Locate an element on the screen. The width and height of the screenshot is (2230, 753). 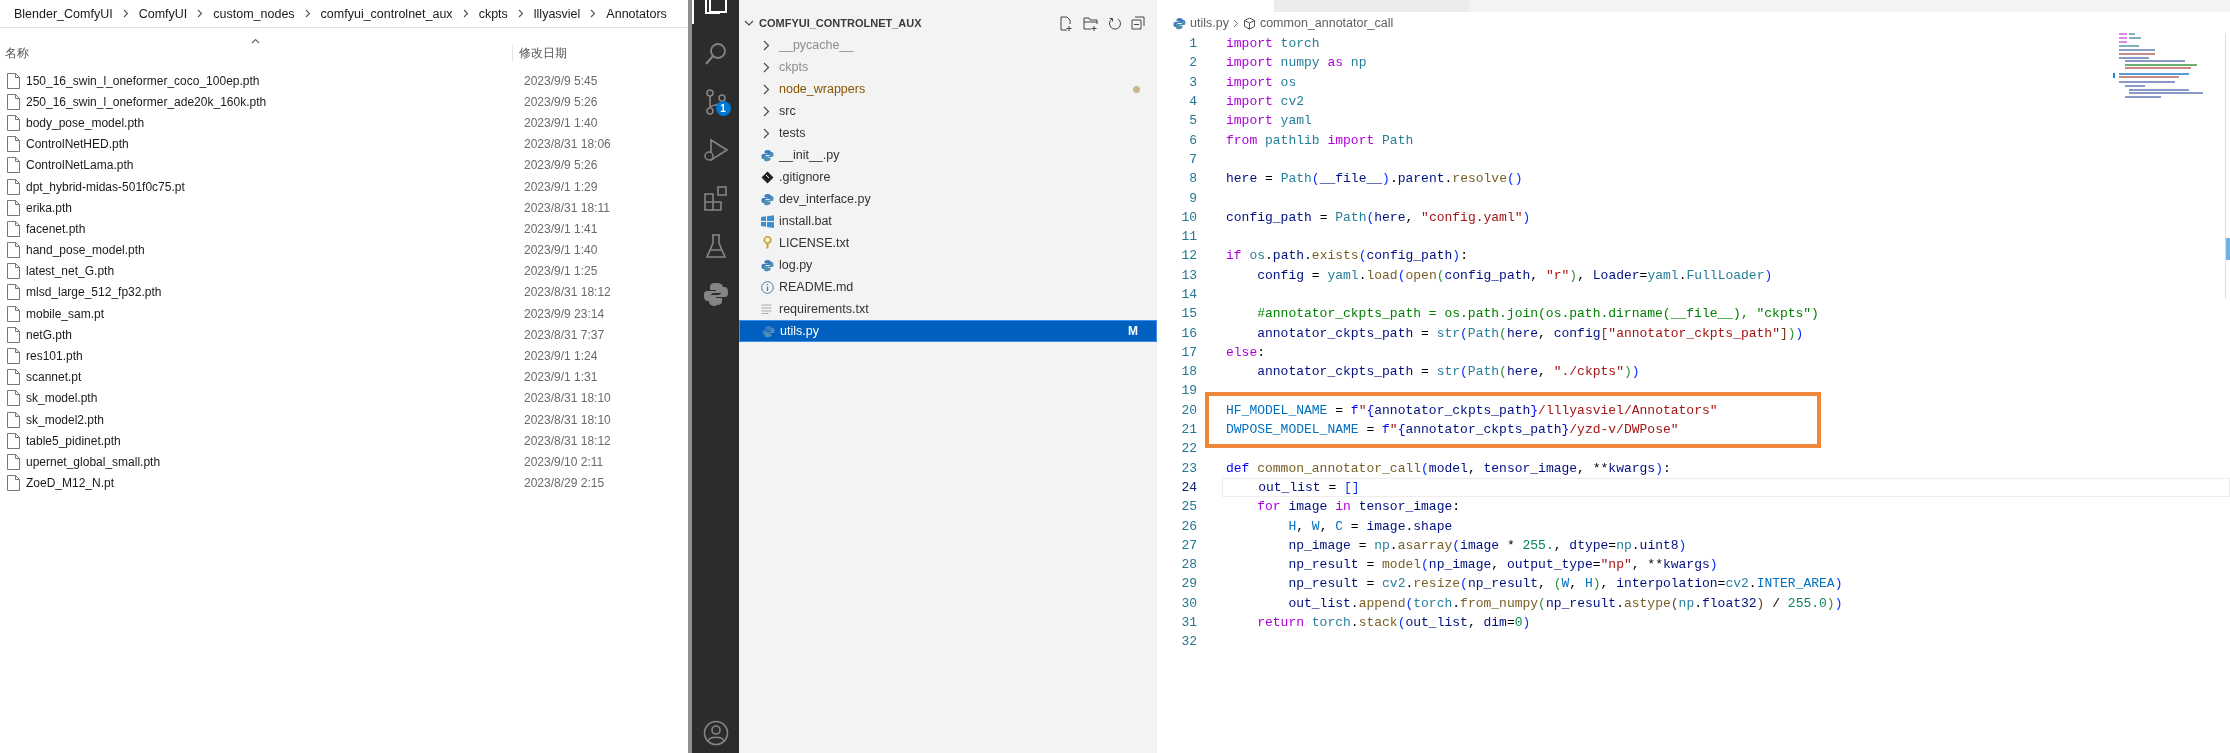
file-name: mlsd_large_512_fp32.pth is located at coordinates (275, 292).